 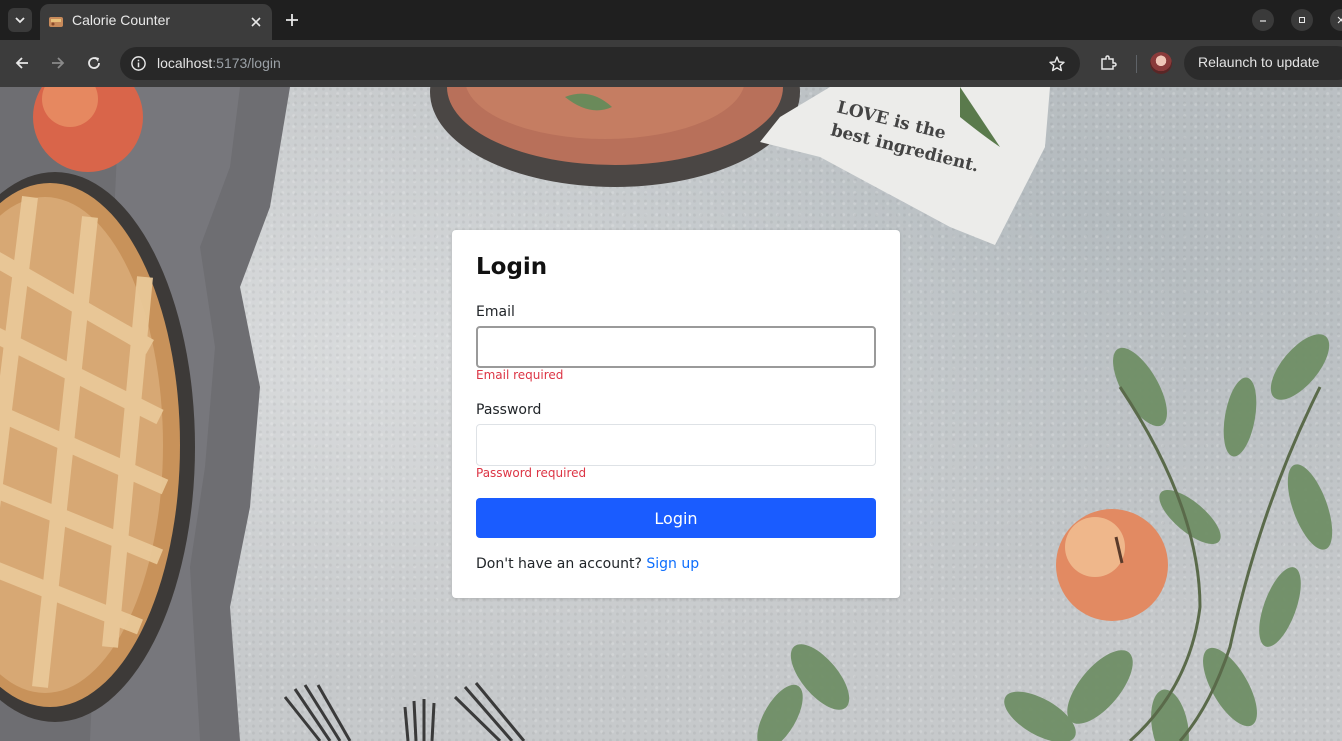 What do you see at coordinates (58, 63) in the screenshot?
I see `forward-arrow-icon` at bounding box center [58, 63].